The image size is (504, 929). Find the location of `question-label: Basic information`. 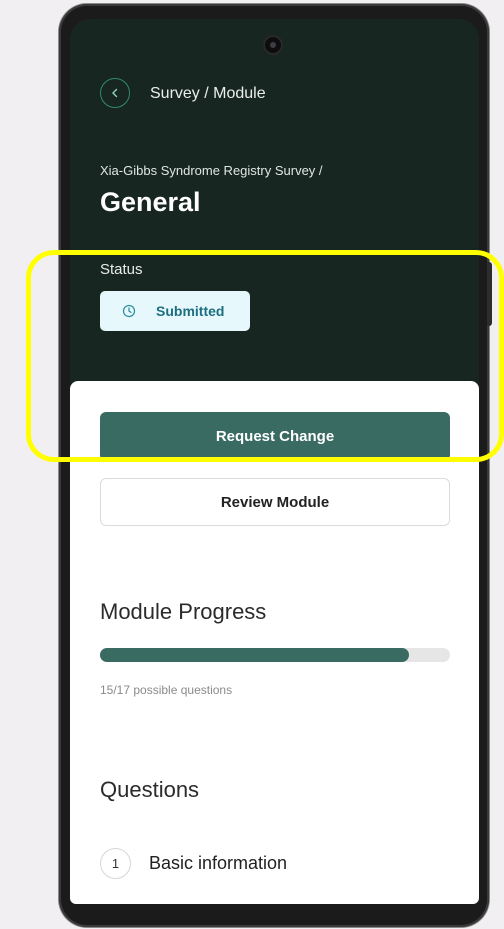

question-label: Basic information is located at coordinates (218, 863).